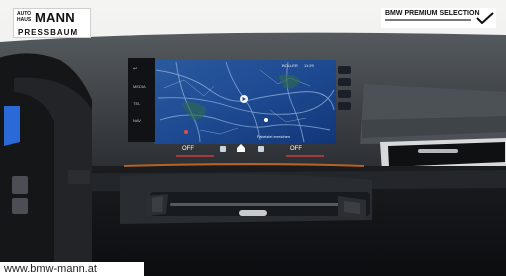 The height and width of the screenshot is (276, 506). I want to click on premium-selection-subline, so click(428, 20).